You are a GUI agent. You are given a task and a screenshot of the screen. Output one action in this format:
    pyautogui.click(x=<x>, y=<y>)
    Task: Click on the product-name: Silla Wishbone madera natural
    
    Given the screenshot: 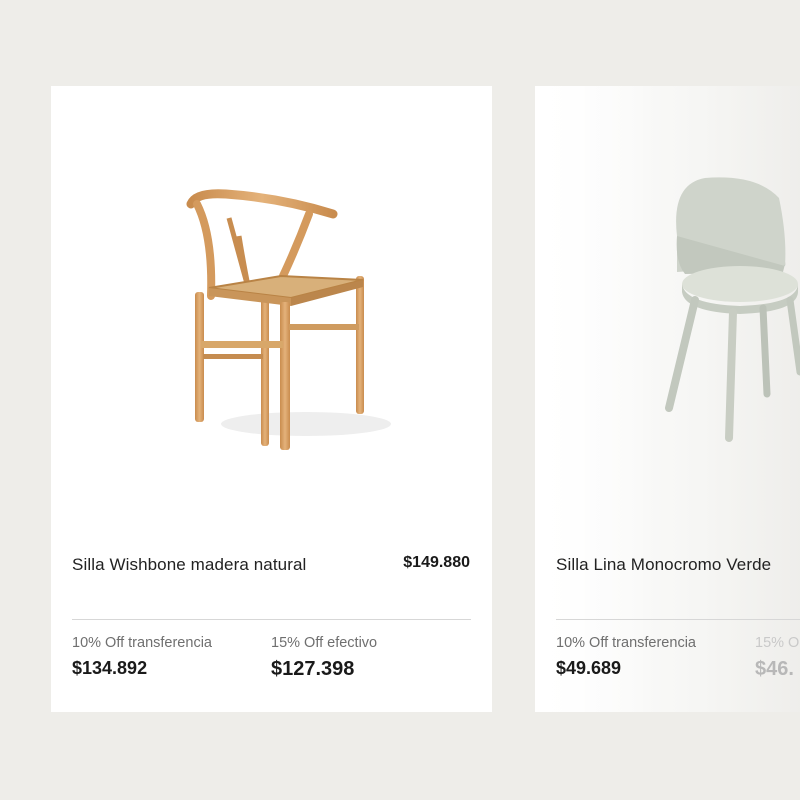 What is the action you would take?
    pyautogui.click(x=192, y=564)
    